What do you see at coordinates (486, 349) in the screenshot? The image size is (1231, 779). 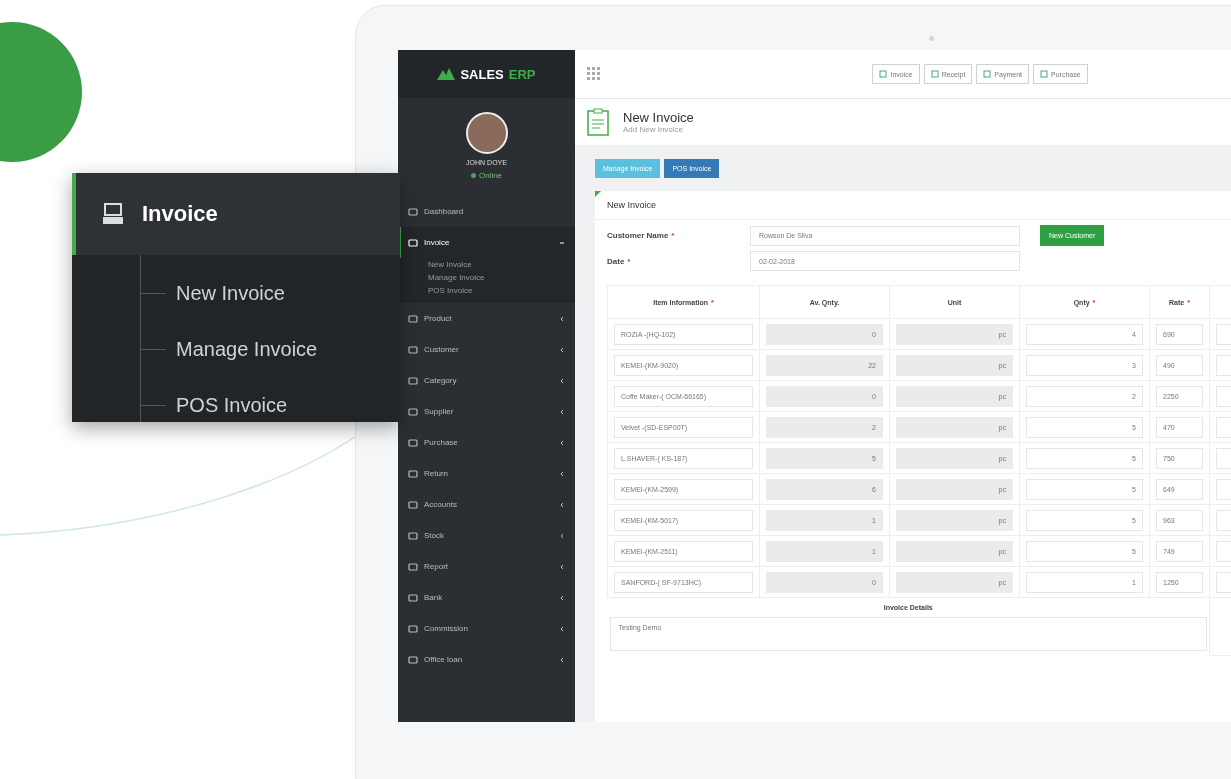 I see `sidebar-item: Customer` at bounding box center [486, 349].